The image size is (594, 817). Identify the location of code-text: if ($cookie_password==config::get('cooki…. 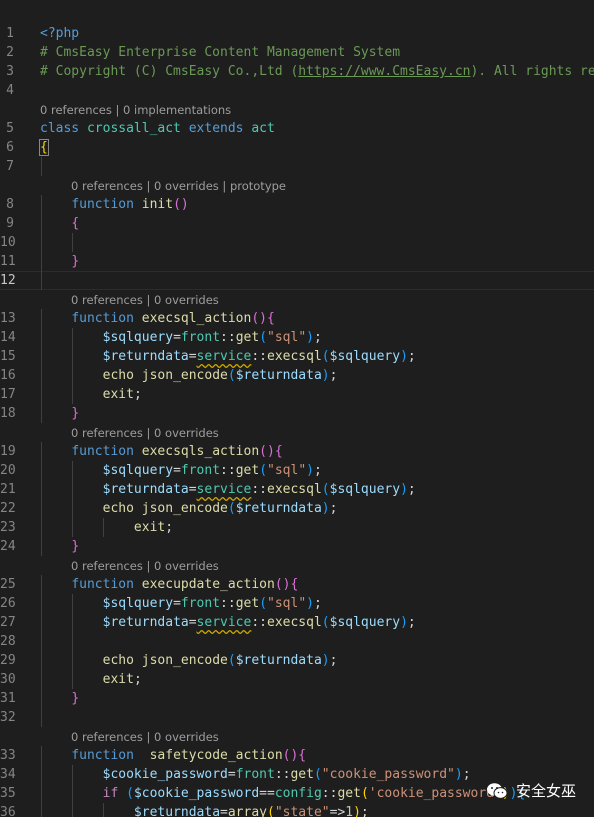
(283, 793).